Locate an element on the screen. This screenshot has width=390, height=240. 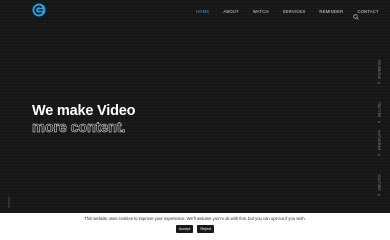
hero-section: We make Video more content. is located at coordinates (84, 120).